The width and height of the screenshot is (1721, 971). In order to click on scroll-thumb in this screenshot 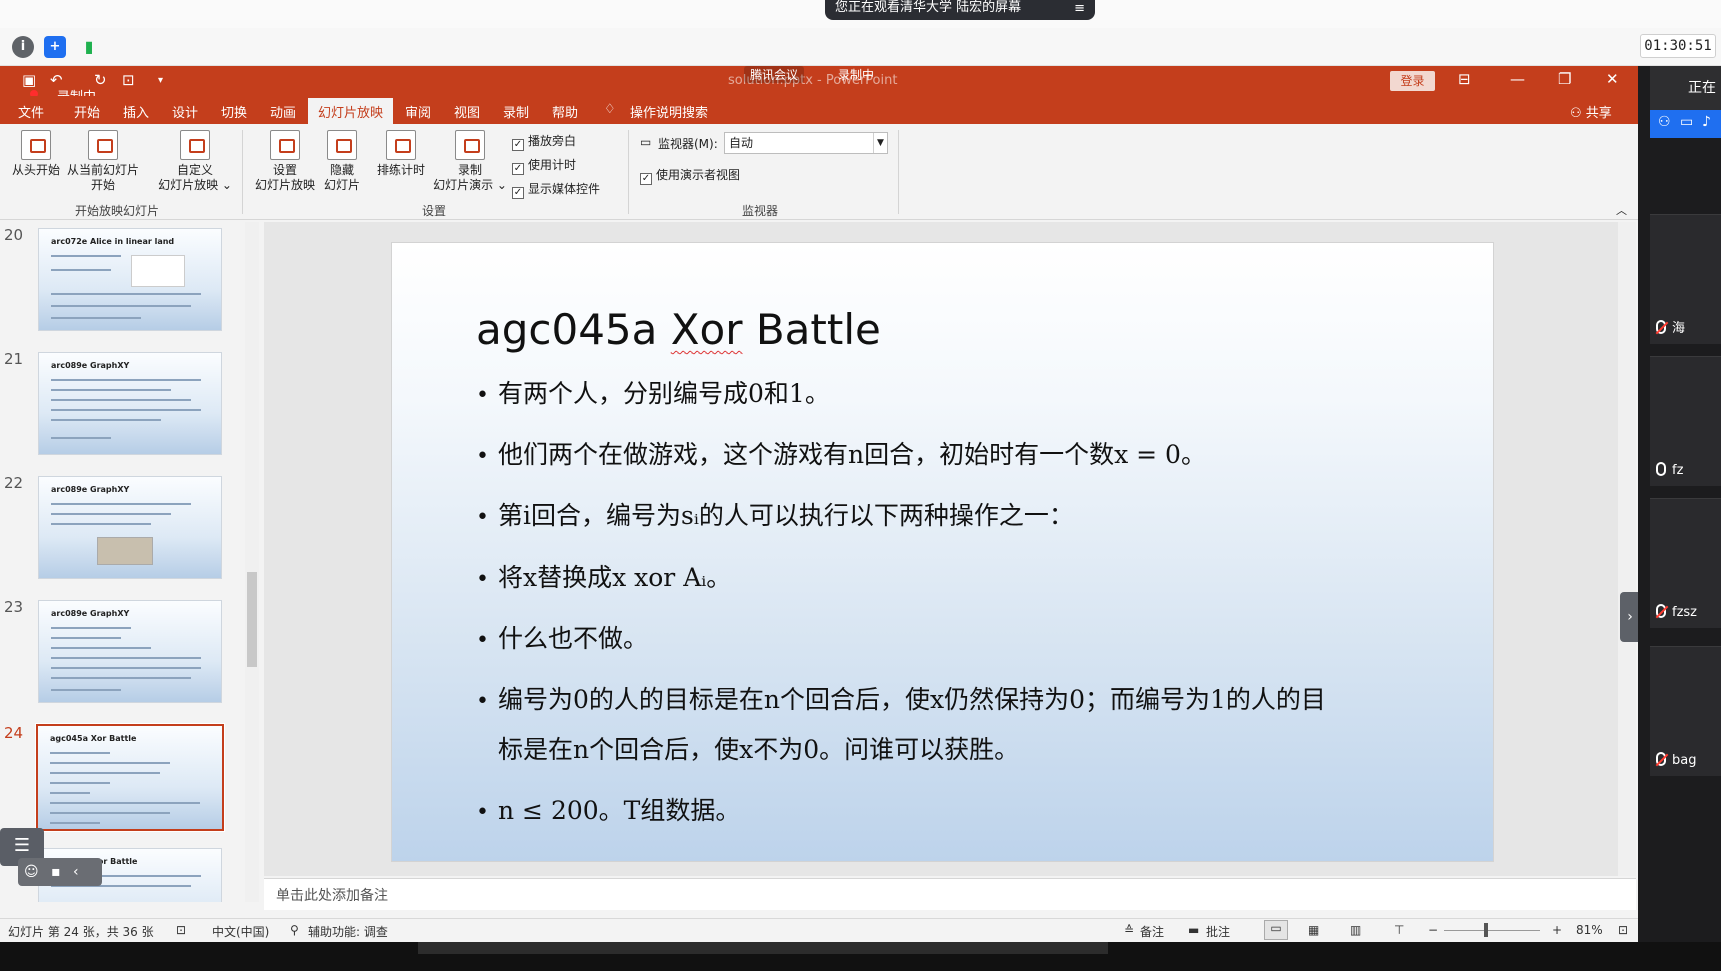, I will do `click(252, 619)`.